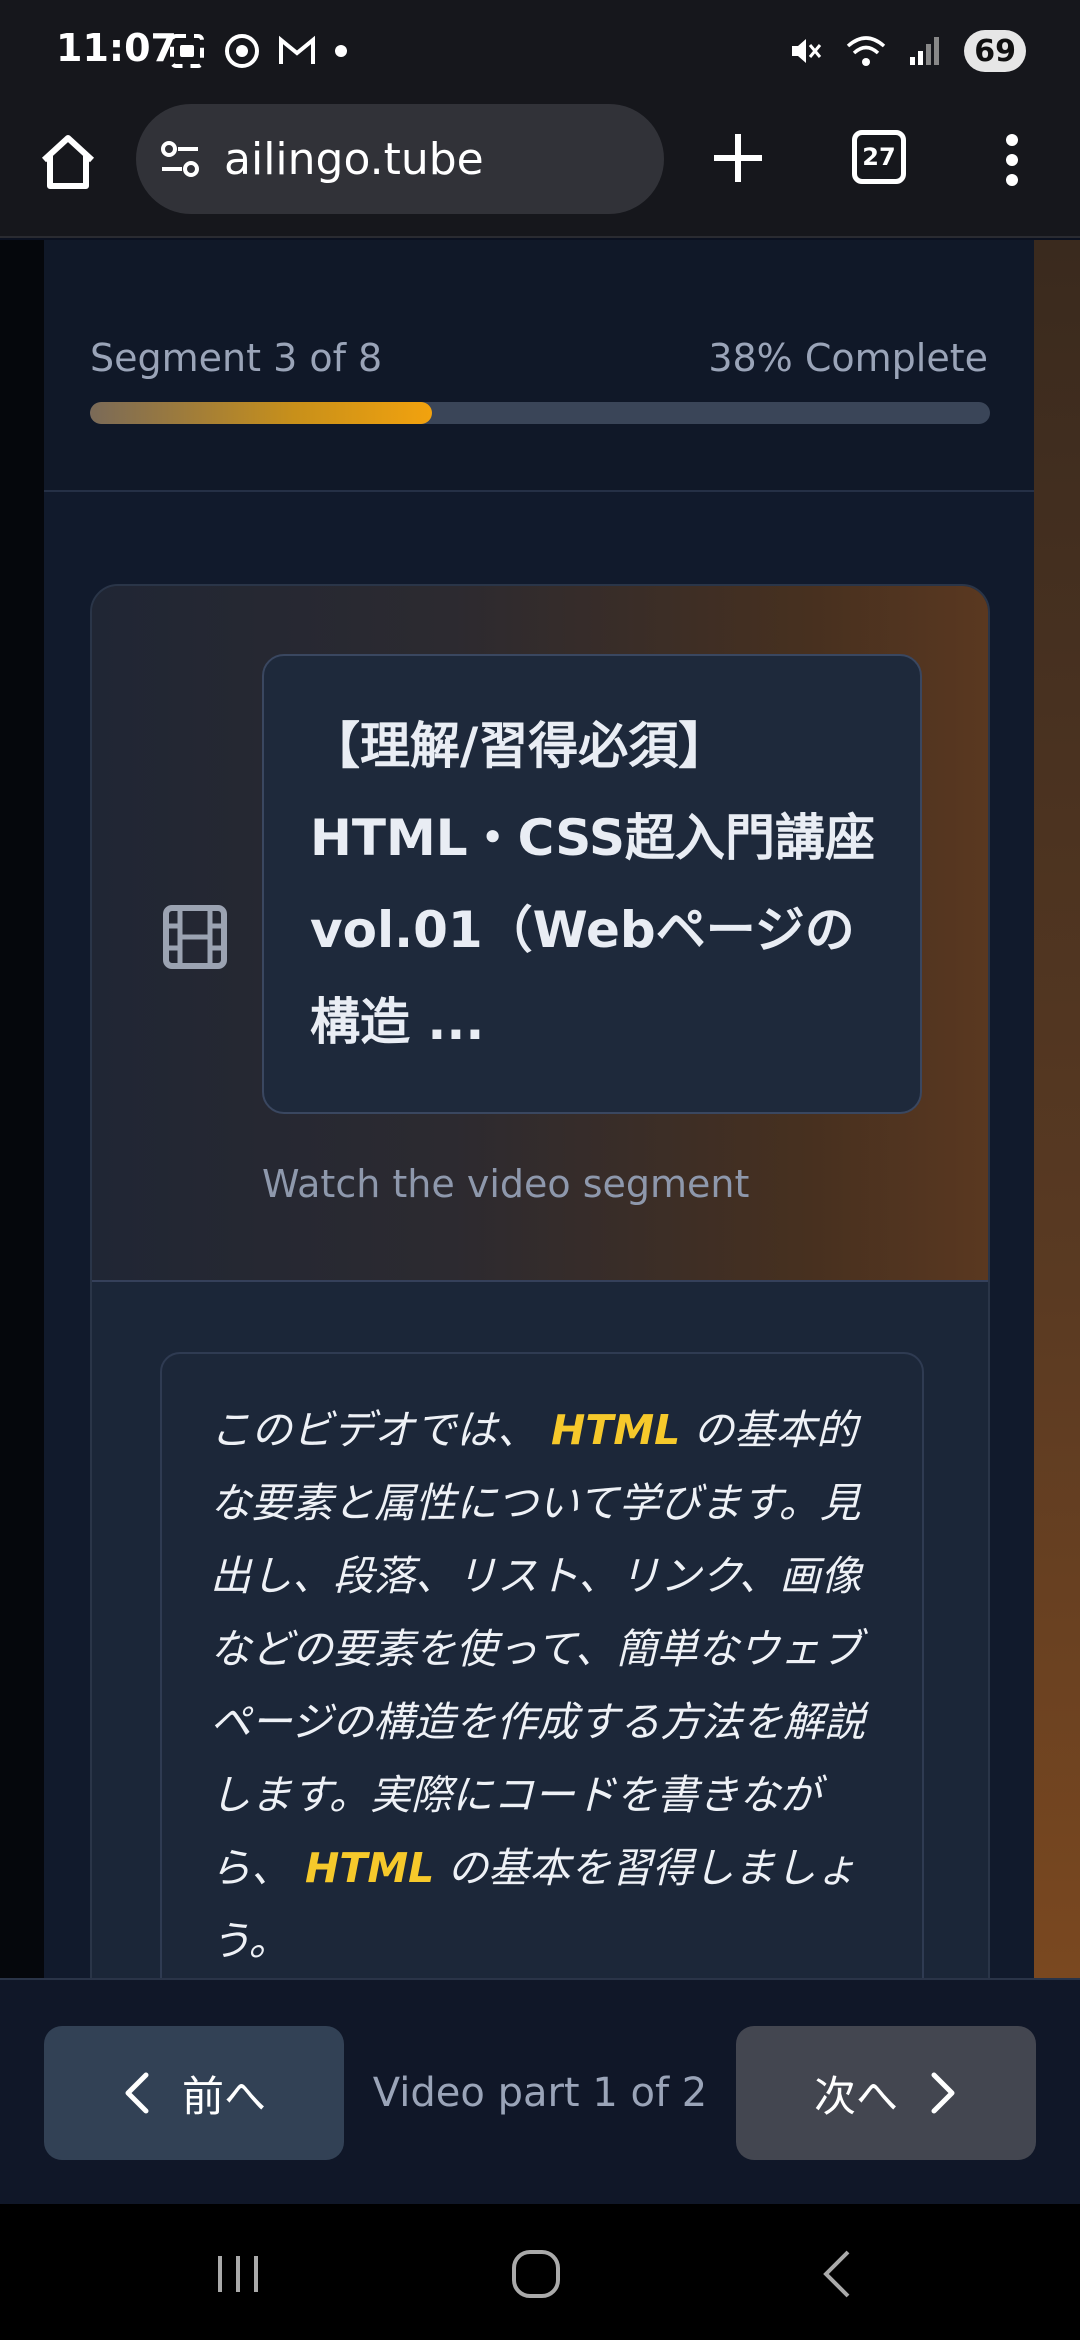 The image size is (1080, 2340). What do you see at coordinates (297, 49) in the screenshot?
I see `gmail-icon` at bounding box center [297, 49].